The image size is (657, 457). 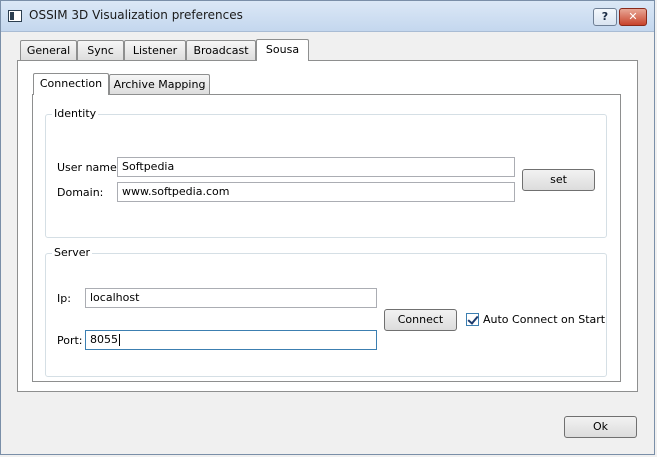 What do you see at coordinates (544, 319) in the screenshot?
I see `auto-connect-label: Auto Connect on Start` at bounding box center [544, 319].